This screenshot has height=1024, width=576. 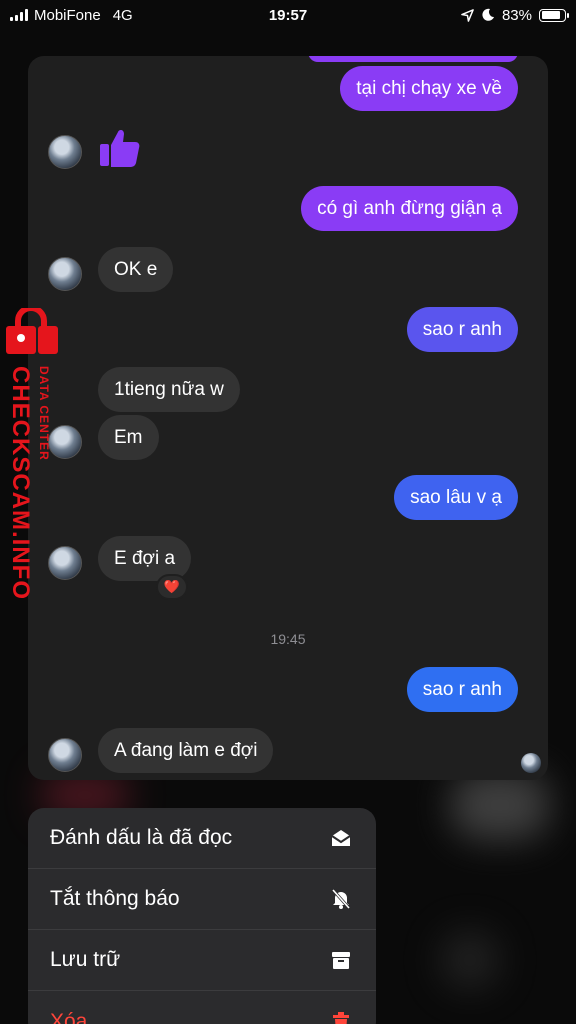 I want to click on menu-item-label: Lưu trữ, so click(x=85, y=959).